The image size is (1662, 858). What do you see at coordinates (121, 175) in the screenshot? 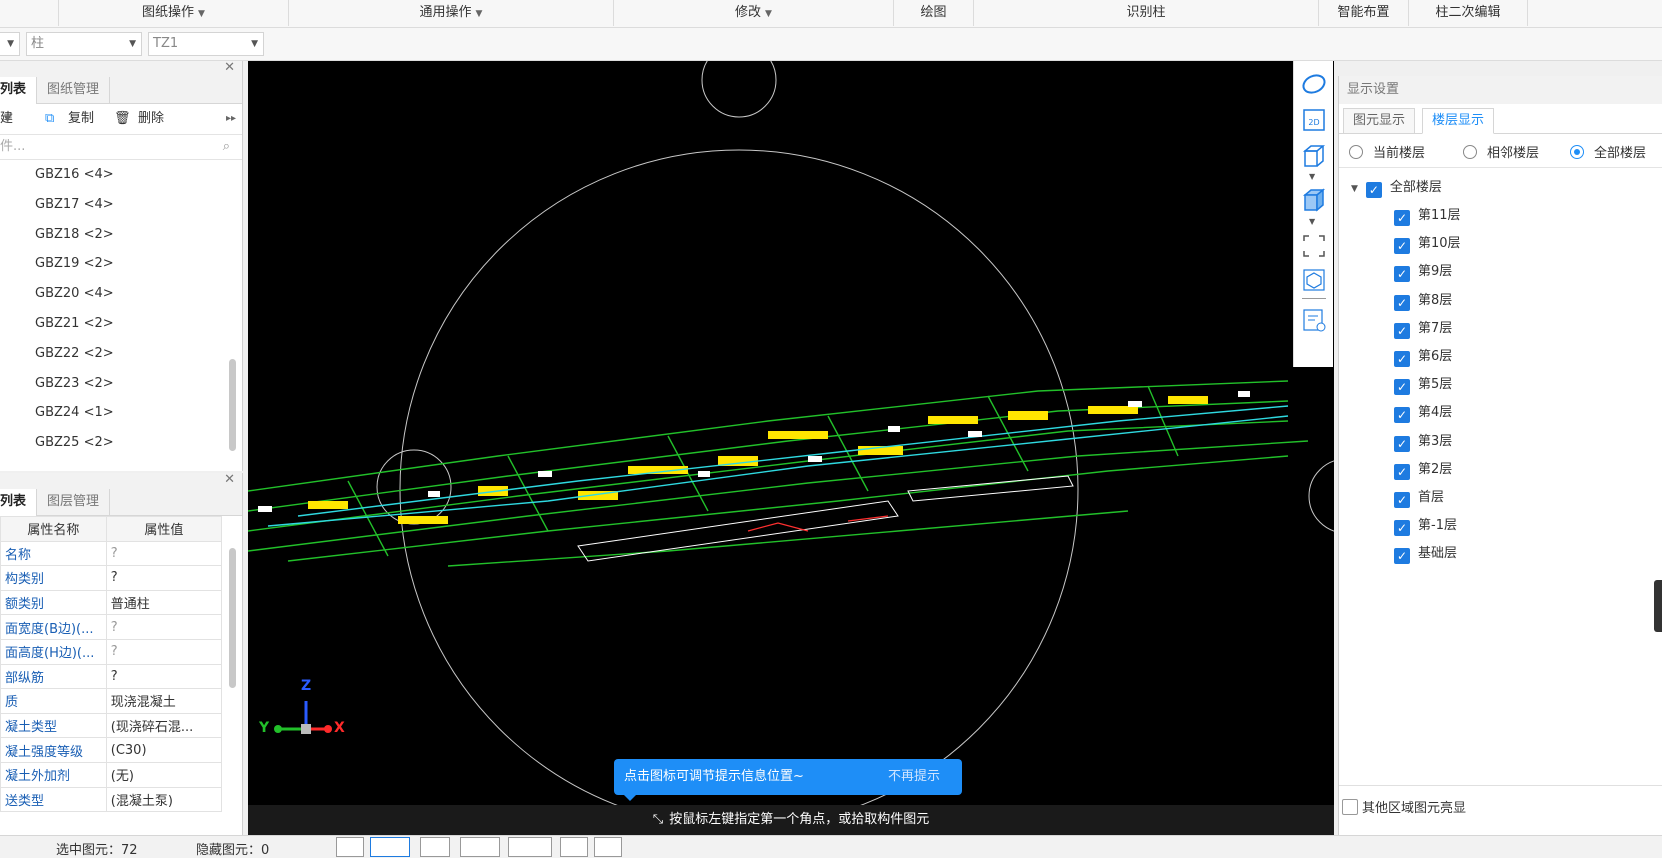
I see `list-item: GBZ16 <4>` at bounding box center [121, 175].